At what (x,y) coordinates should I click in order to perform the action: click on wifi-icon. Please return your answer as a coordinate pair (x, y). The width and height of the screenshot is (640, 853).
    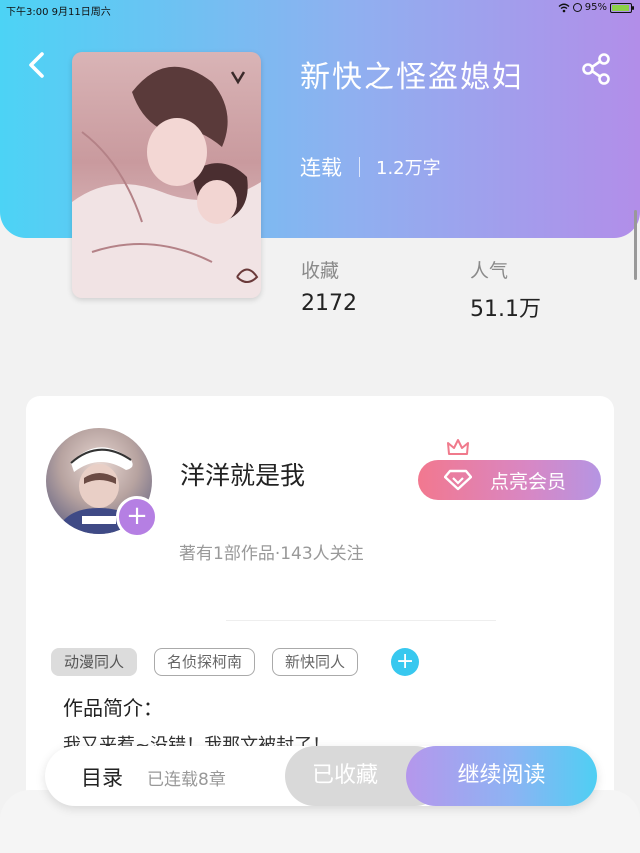
    Looking at the image, I should click on (564, 7).